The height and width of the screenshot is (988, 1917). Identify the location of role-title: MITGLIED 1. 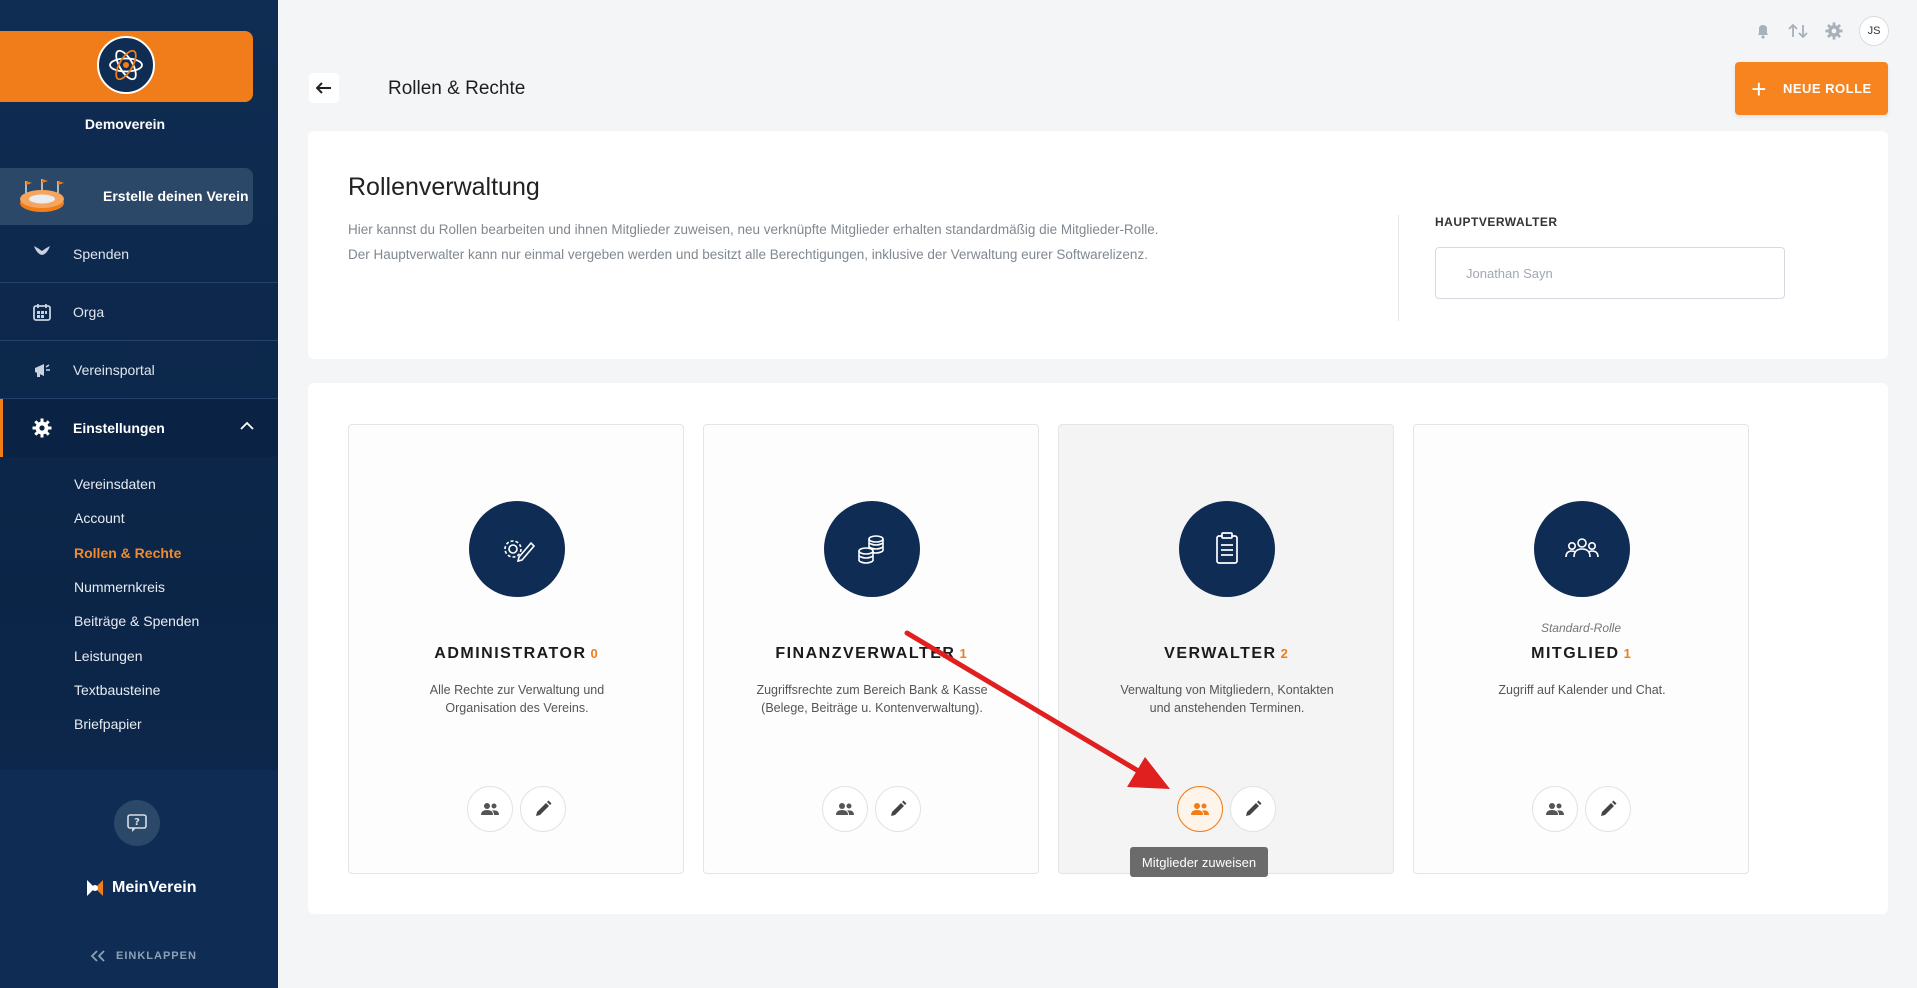
(1581, 654).